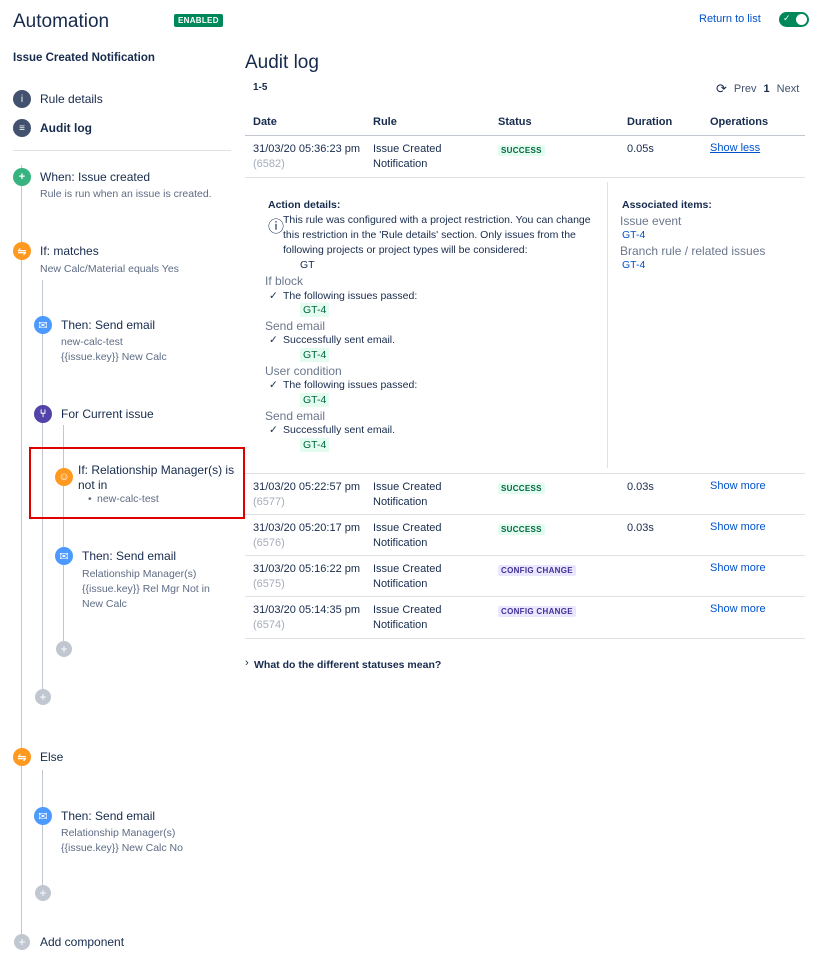  Describe the element at coordinates (607, 325) in the screenshot. I see `details-separator` at that location.